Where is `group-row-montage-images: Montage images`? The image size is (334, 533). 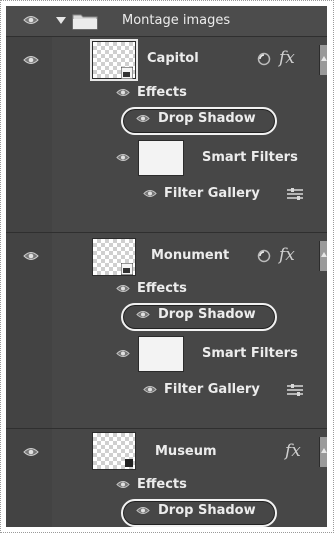 group-row-montage-images: Montage images is located at coordinates (166, 21).